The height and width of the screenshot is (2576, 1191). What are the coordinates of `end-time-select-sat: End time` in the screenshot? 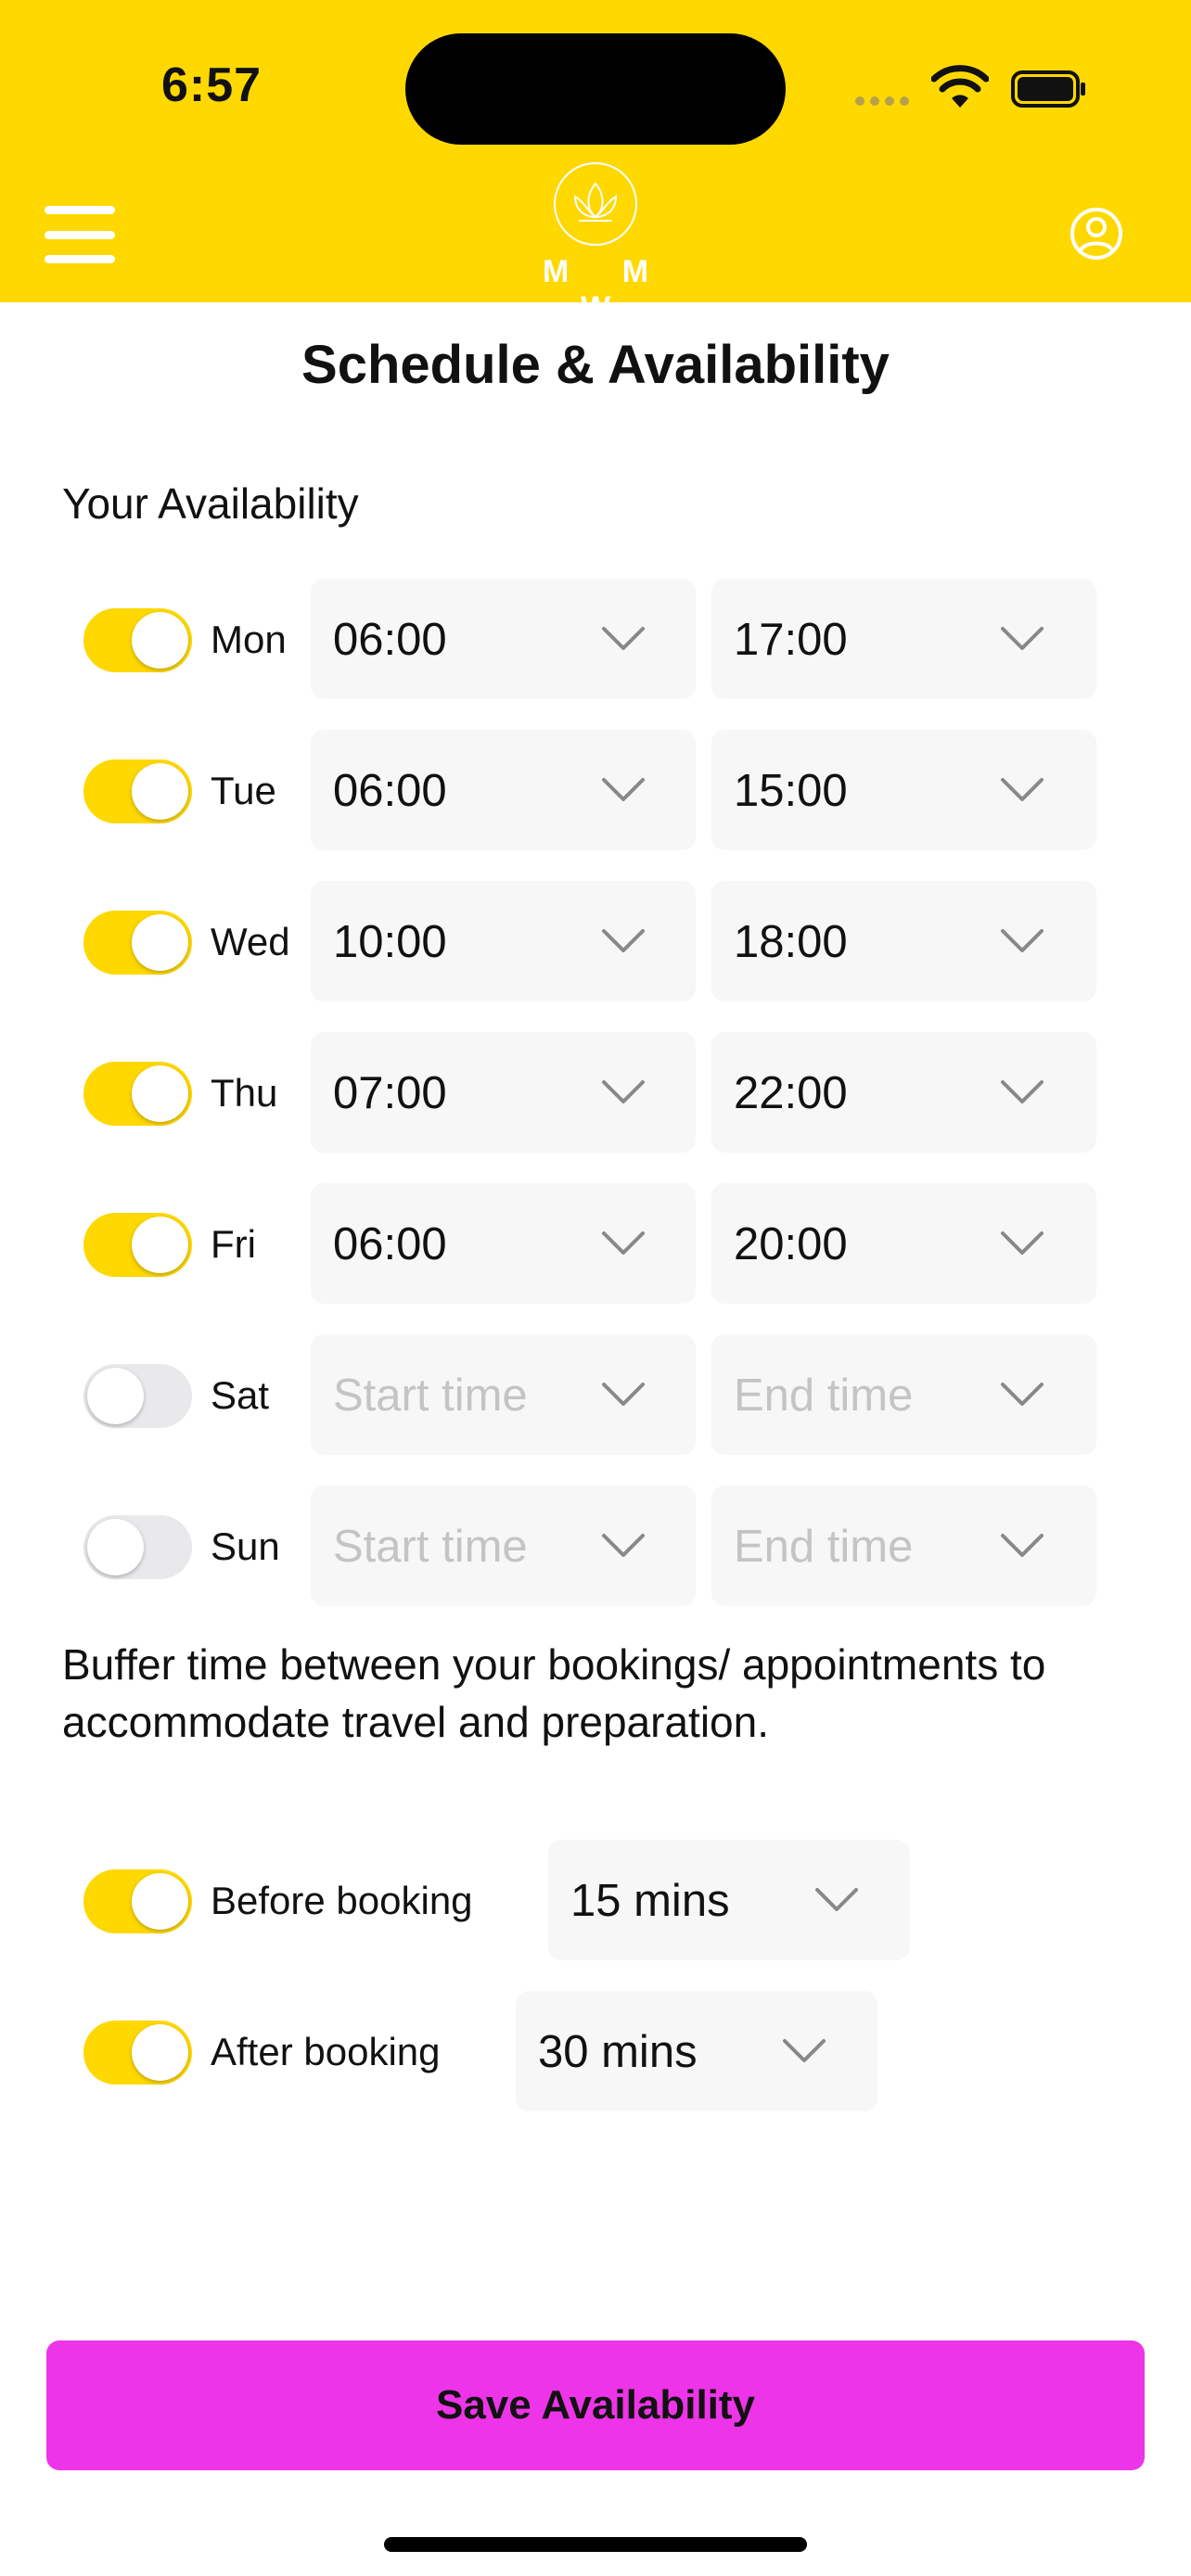 It's located at (903, 1394).